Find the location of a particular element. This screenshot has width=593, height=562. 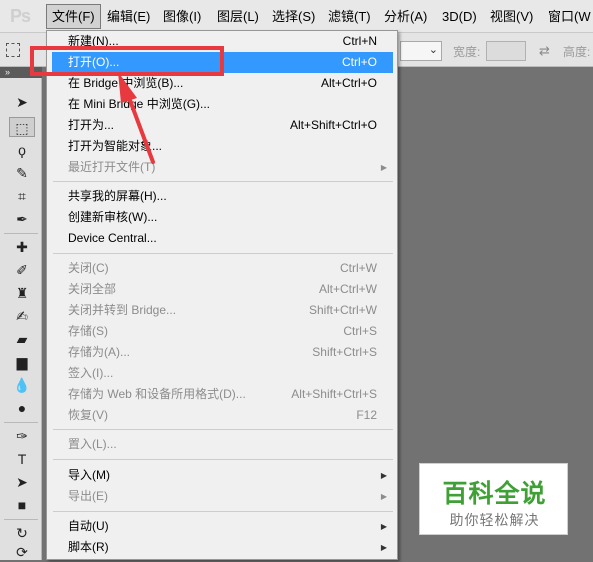

watermark-subtitle: 助你轻松解决 is located at coordinates (494, 520).